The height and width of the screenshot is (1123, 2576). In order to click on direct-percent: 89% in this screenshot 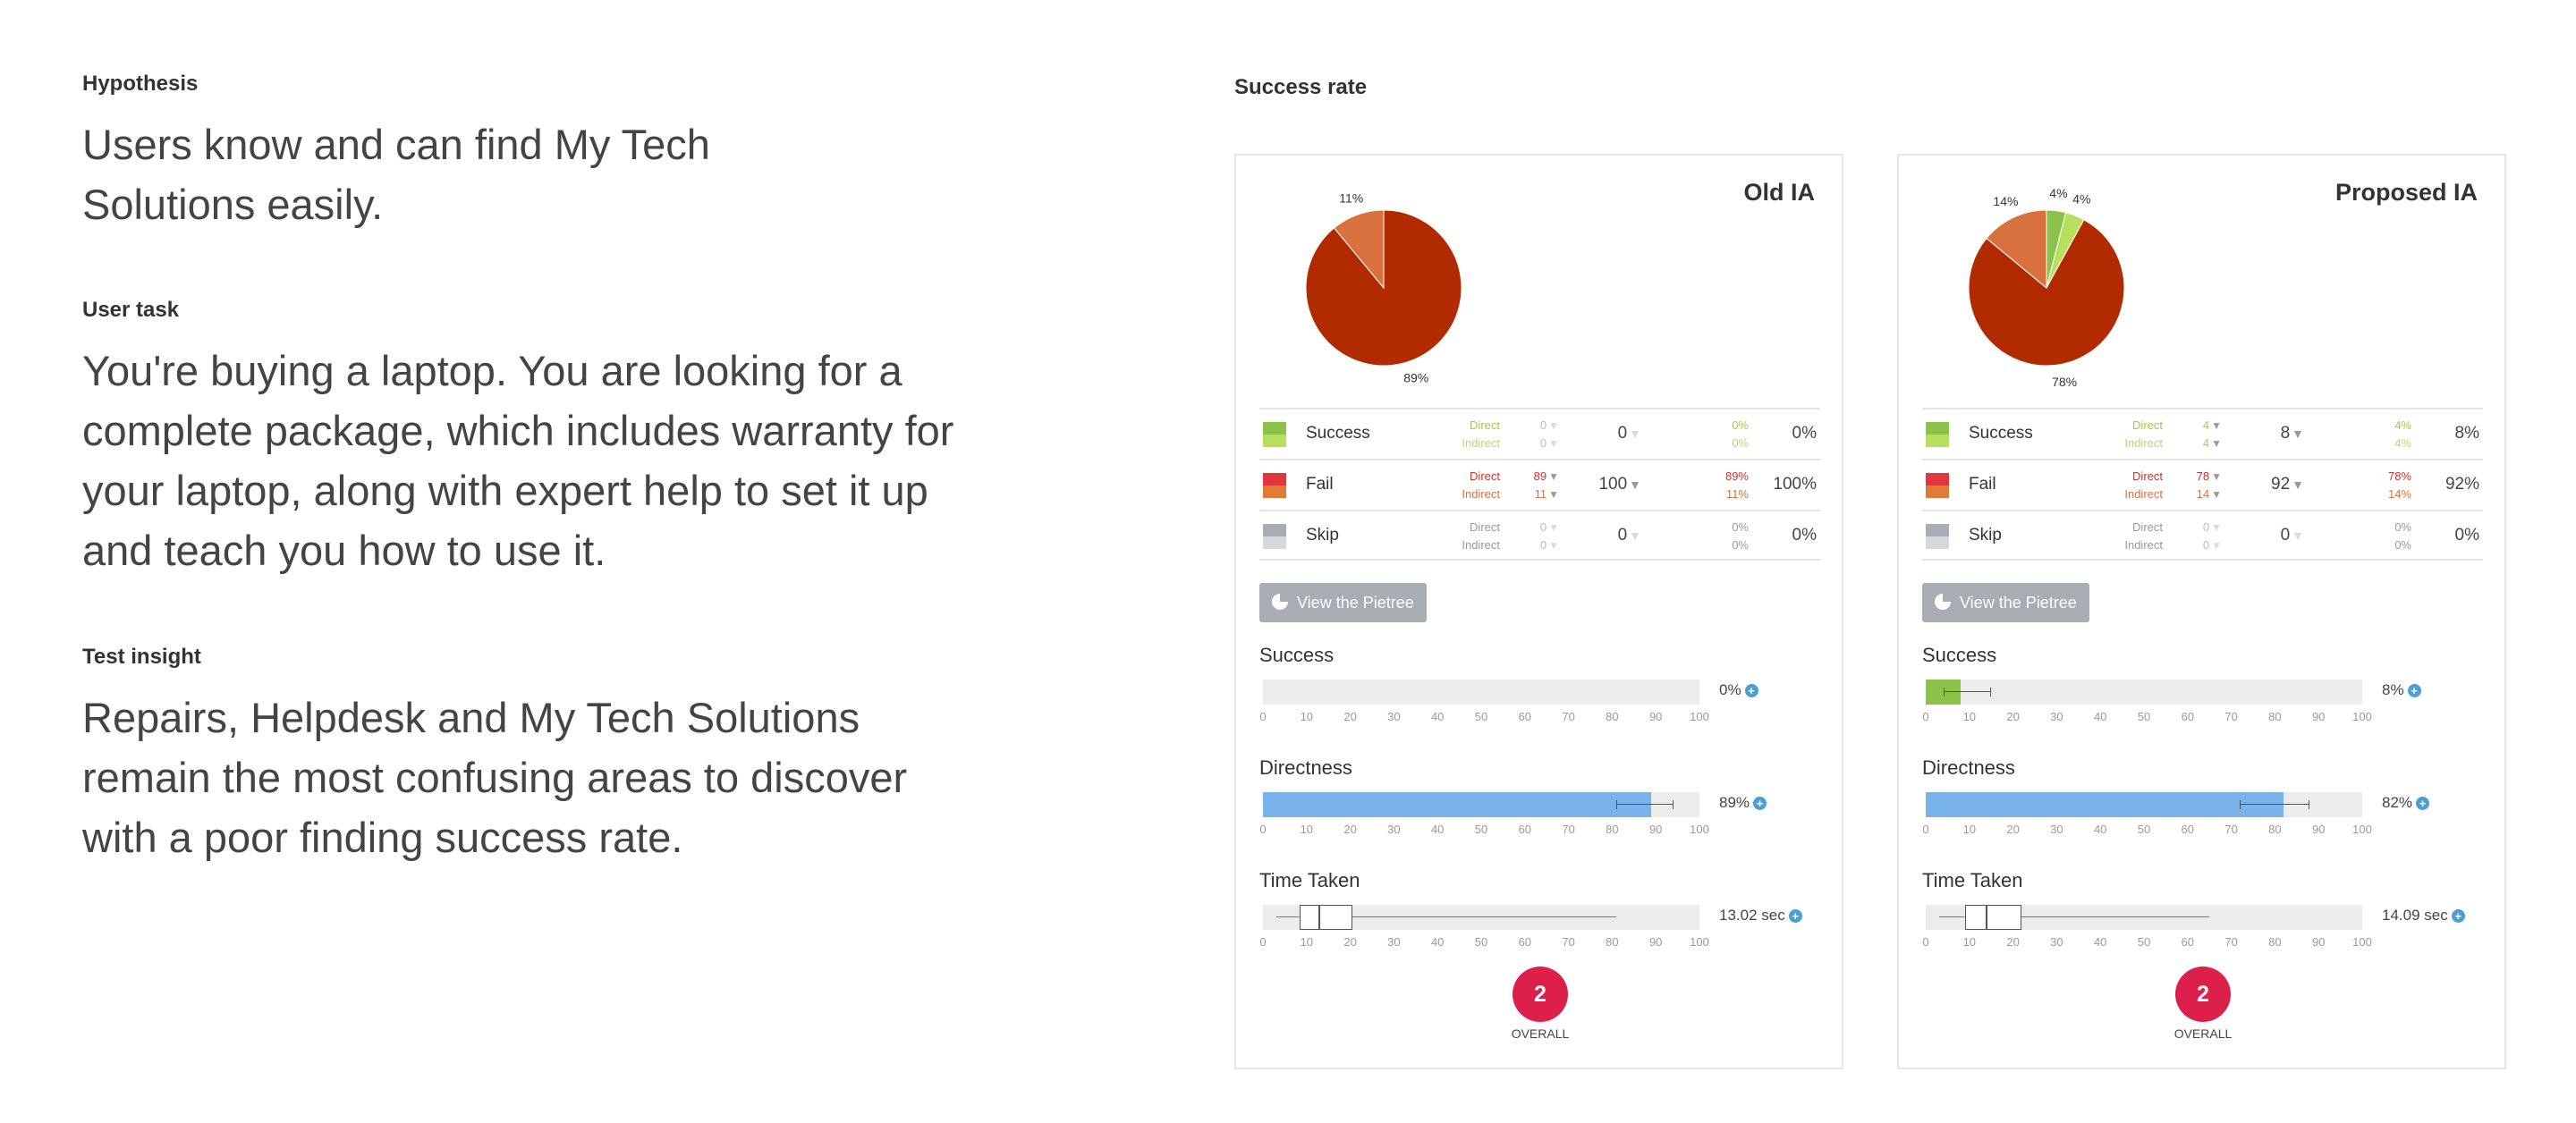, I will do `click(1736, 476)`.